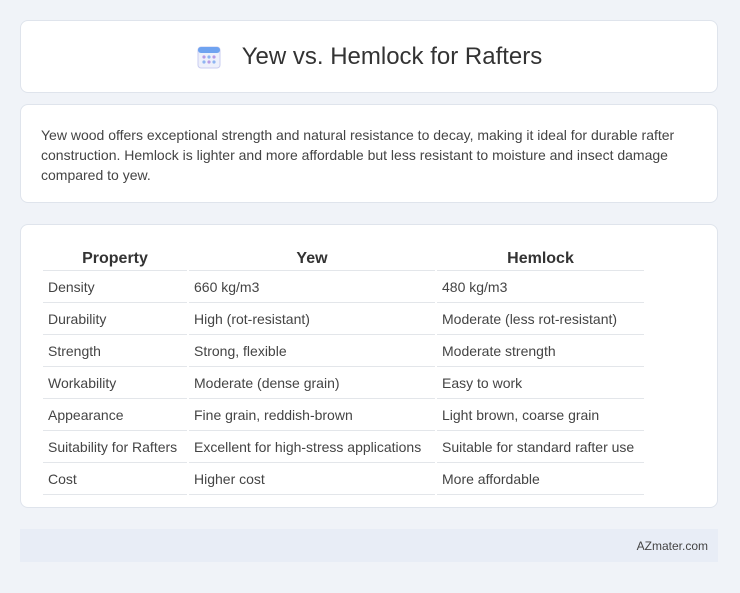 Image resolution: width=740 pixels, height=593 pixels. I want to click on table-cell: Density, so click(115, 288).